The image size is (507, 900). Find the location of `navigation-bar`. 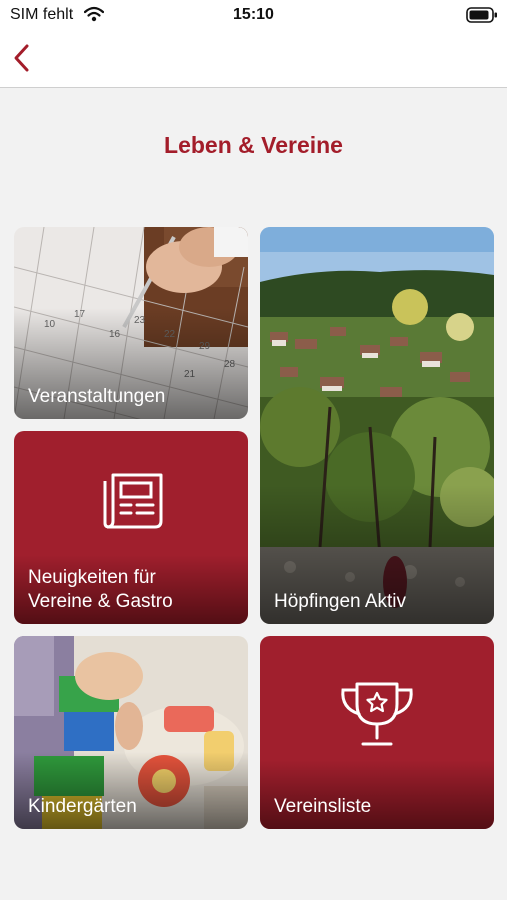

navigation-bar is located at coordinates (253, 59).